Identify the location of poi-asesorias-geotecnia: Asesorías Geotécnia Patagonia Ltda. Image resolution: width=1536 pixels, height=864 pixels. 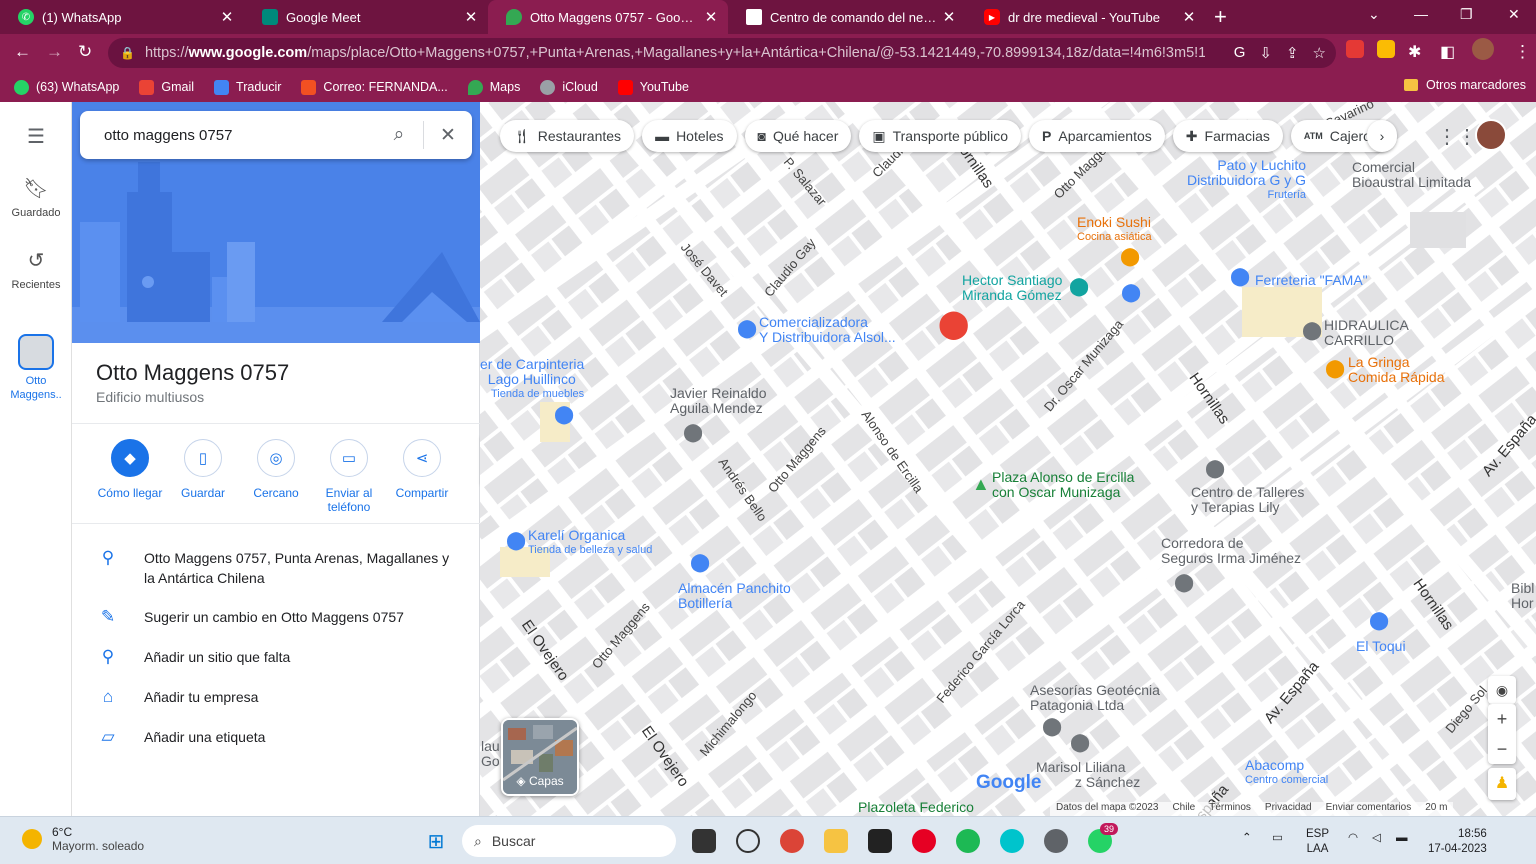
(1095, 698).